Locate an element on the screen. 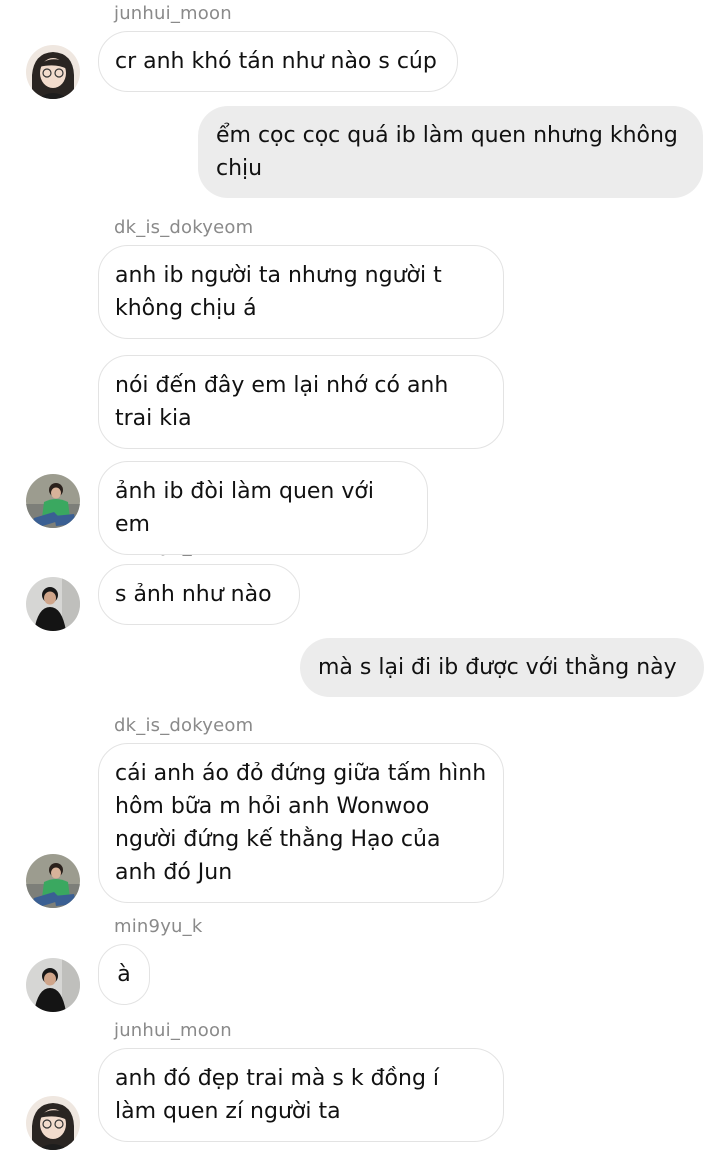 The height and width of the screenshot is (1153, 720). message-bubble: nói đến đây em lại nhớ có anh trai kia is located at coordinates (301, 402).